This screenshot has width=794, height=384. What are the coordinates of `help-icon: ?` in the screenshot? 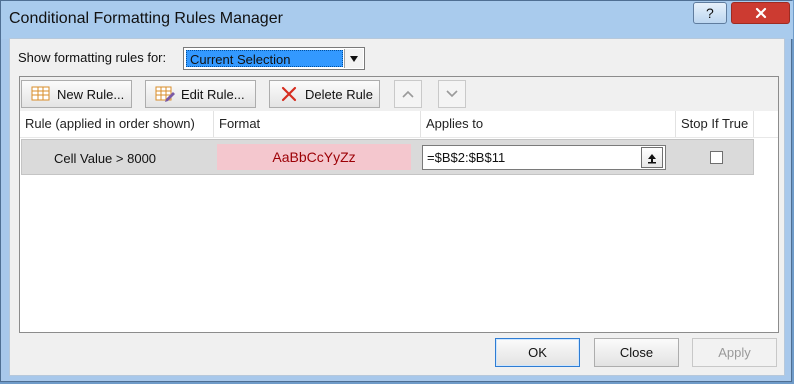 It's located at (710, 13).